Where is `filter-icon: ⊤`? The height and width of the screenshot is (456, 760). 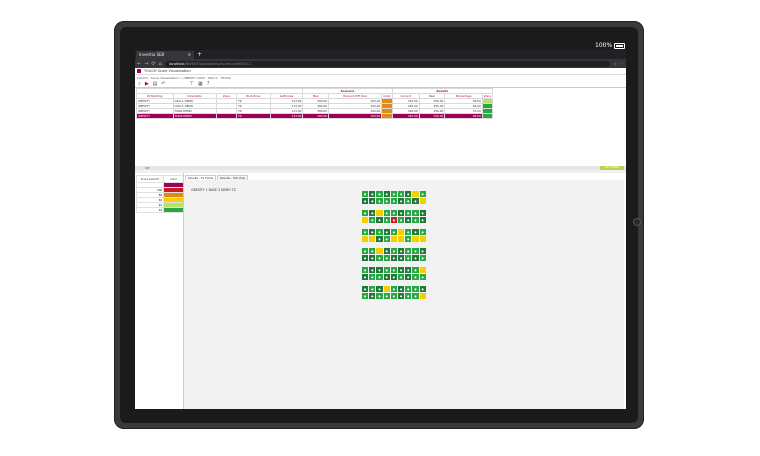
filter-icon: ⊤ is located at coordinates (192, 84).